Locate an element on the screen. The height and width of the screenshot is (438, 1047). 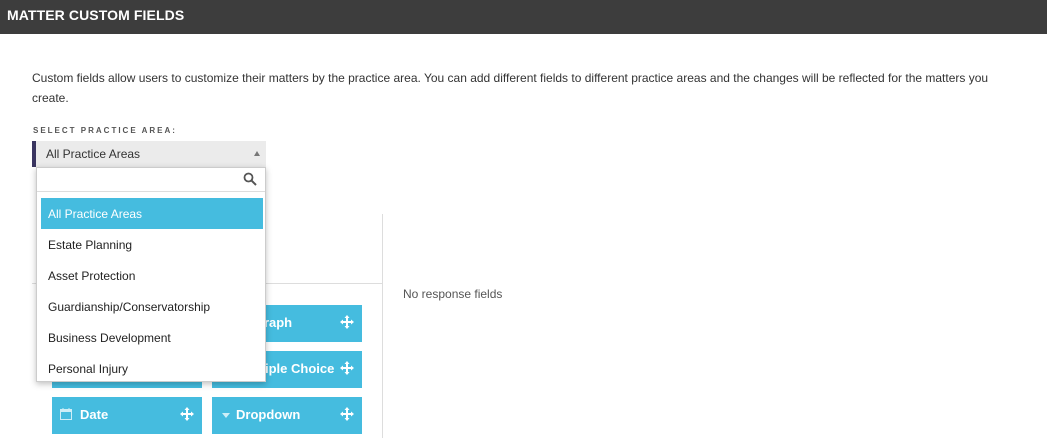
dropdown-field-label: Dropdown is located at coordinates (268, 414).